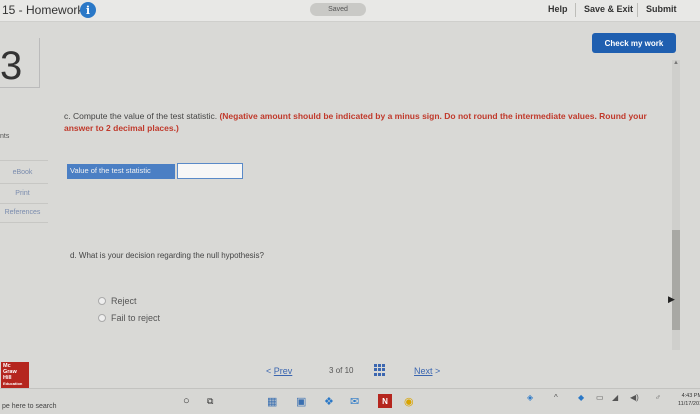  What do you see at coordinates (15, 375) in the screenshot?
I see `mcgraw-hill-logo: Mc Graw Hill Education` at bounding box center [15, 375].